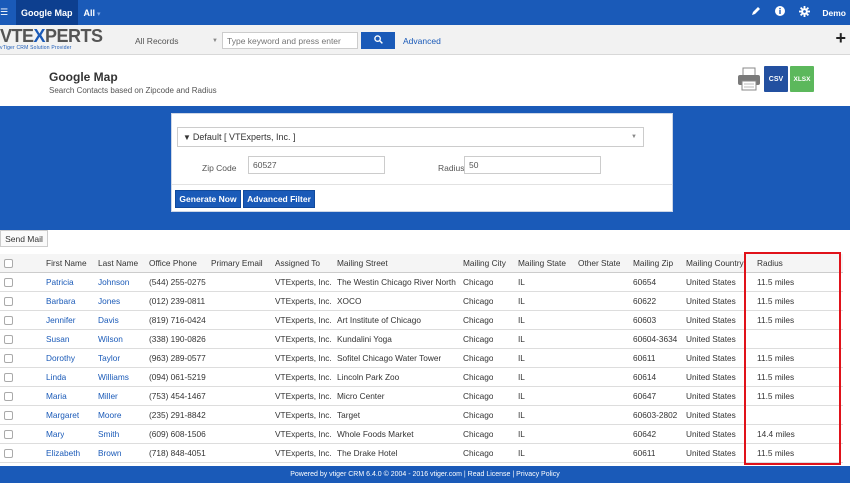 The height and width of the screenshot is (485, 850). I want to click on export-csv-button: CSV, so click(776, 79).